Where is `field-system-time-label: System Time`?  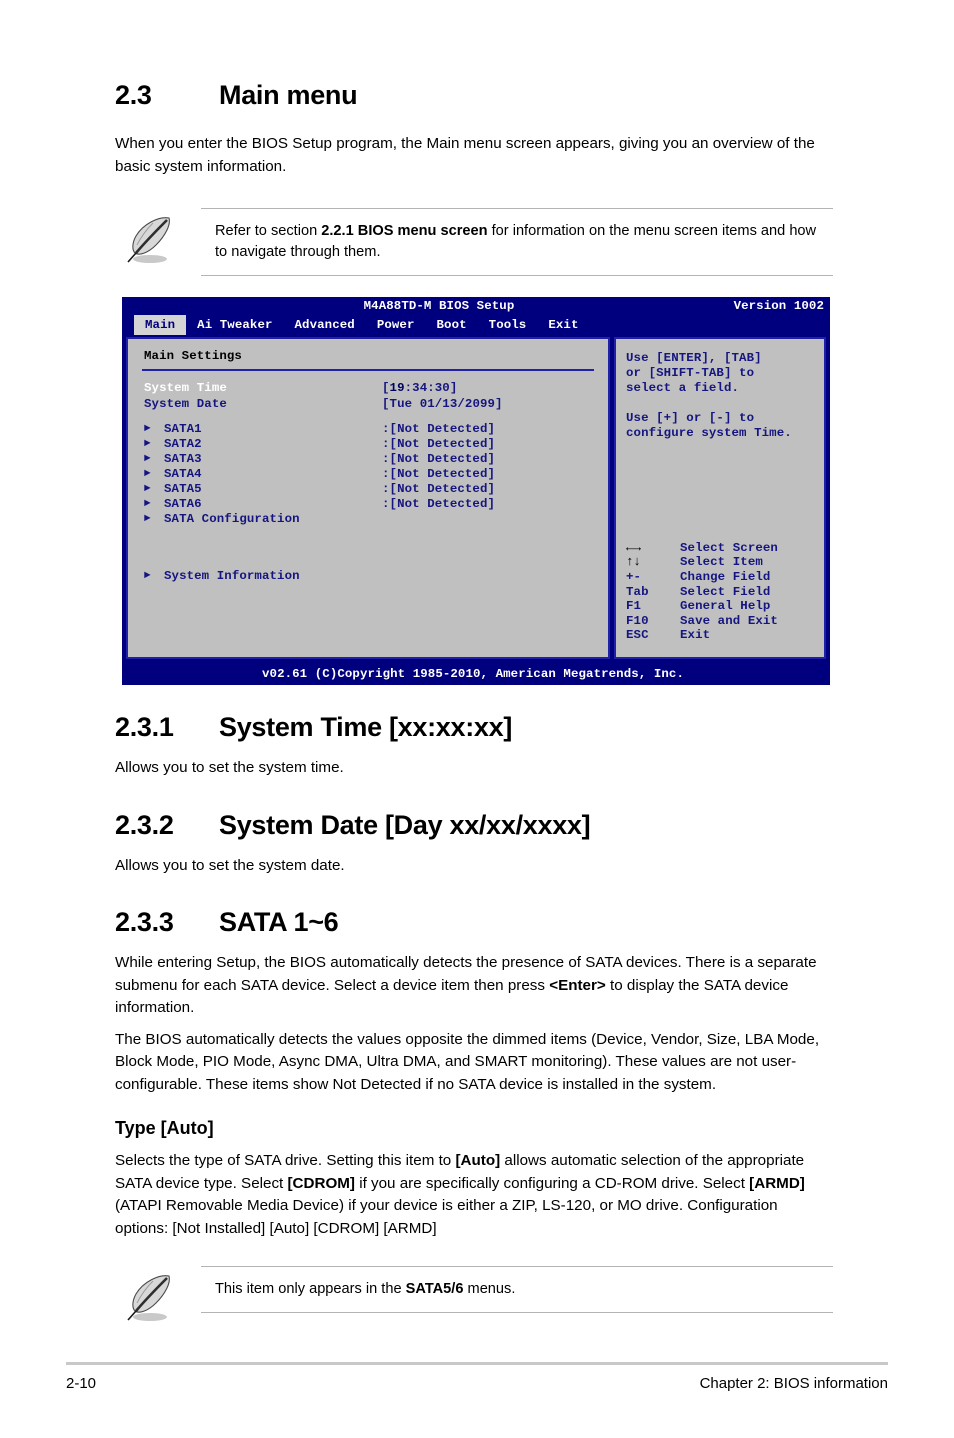
field-system-time-label: System Time is located at coordinates (185, 388).